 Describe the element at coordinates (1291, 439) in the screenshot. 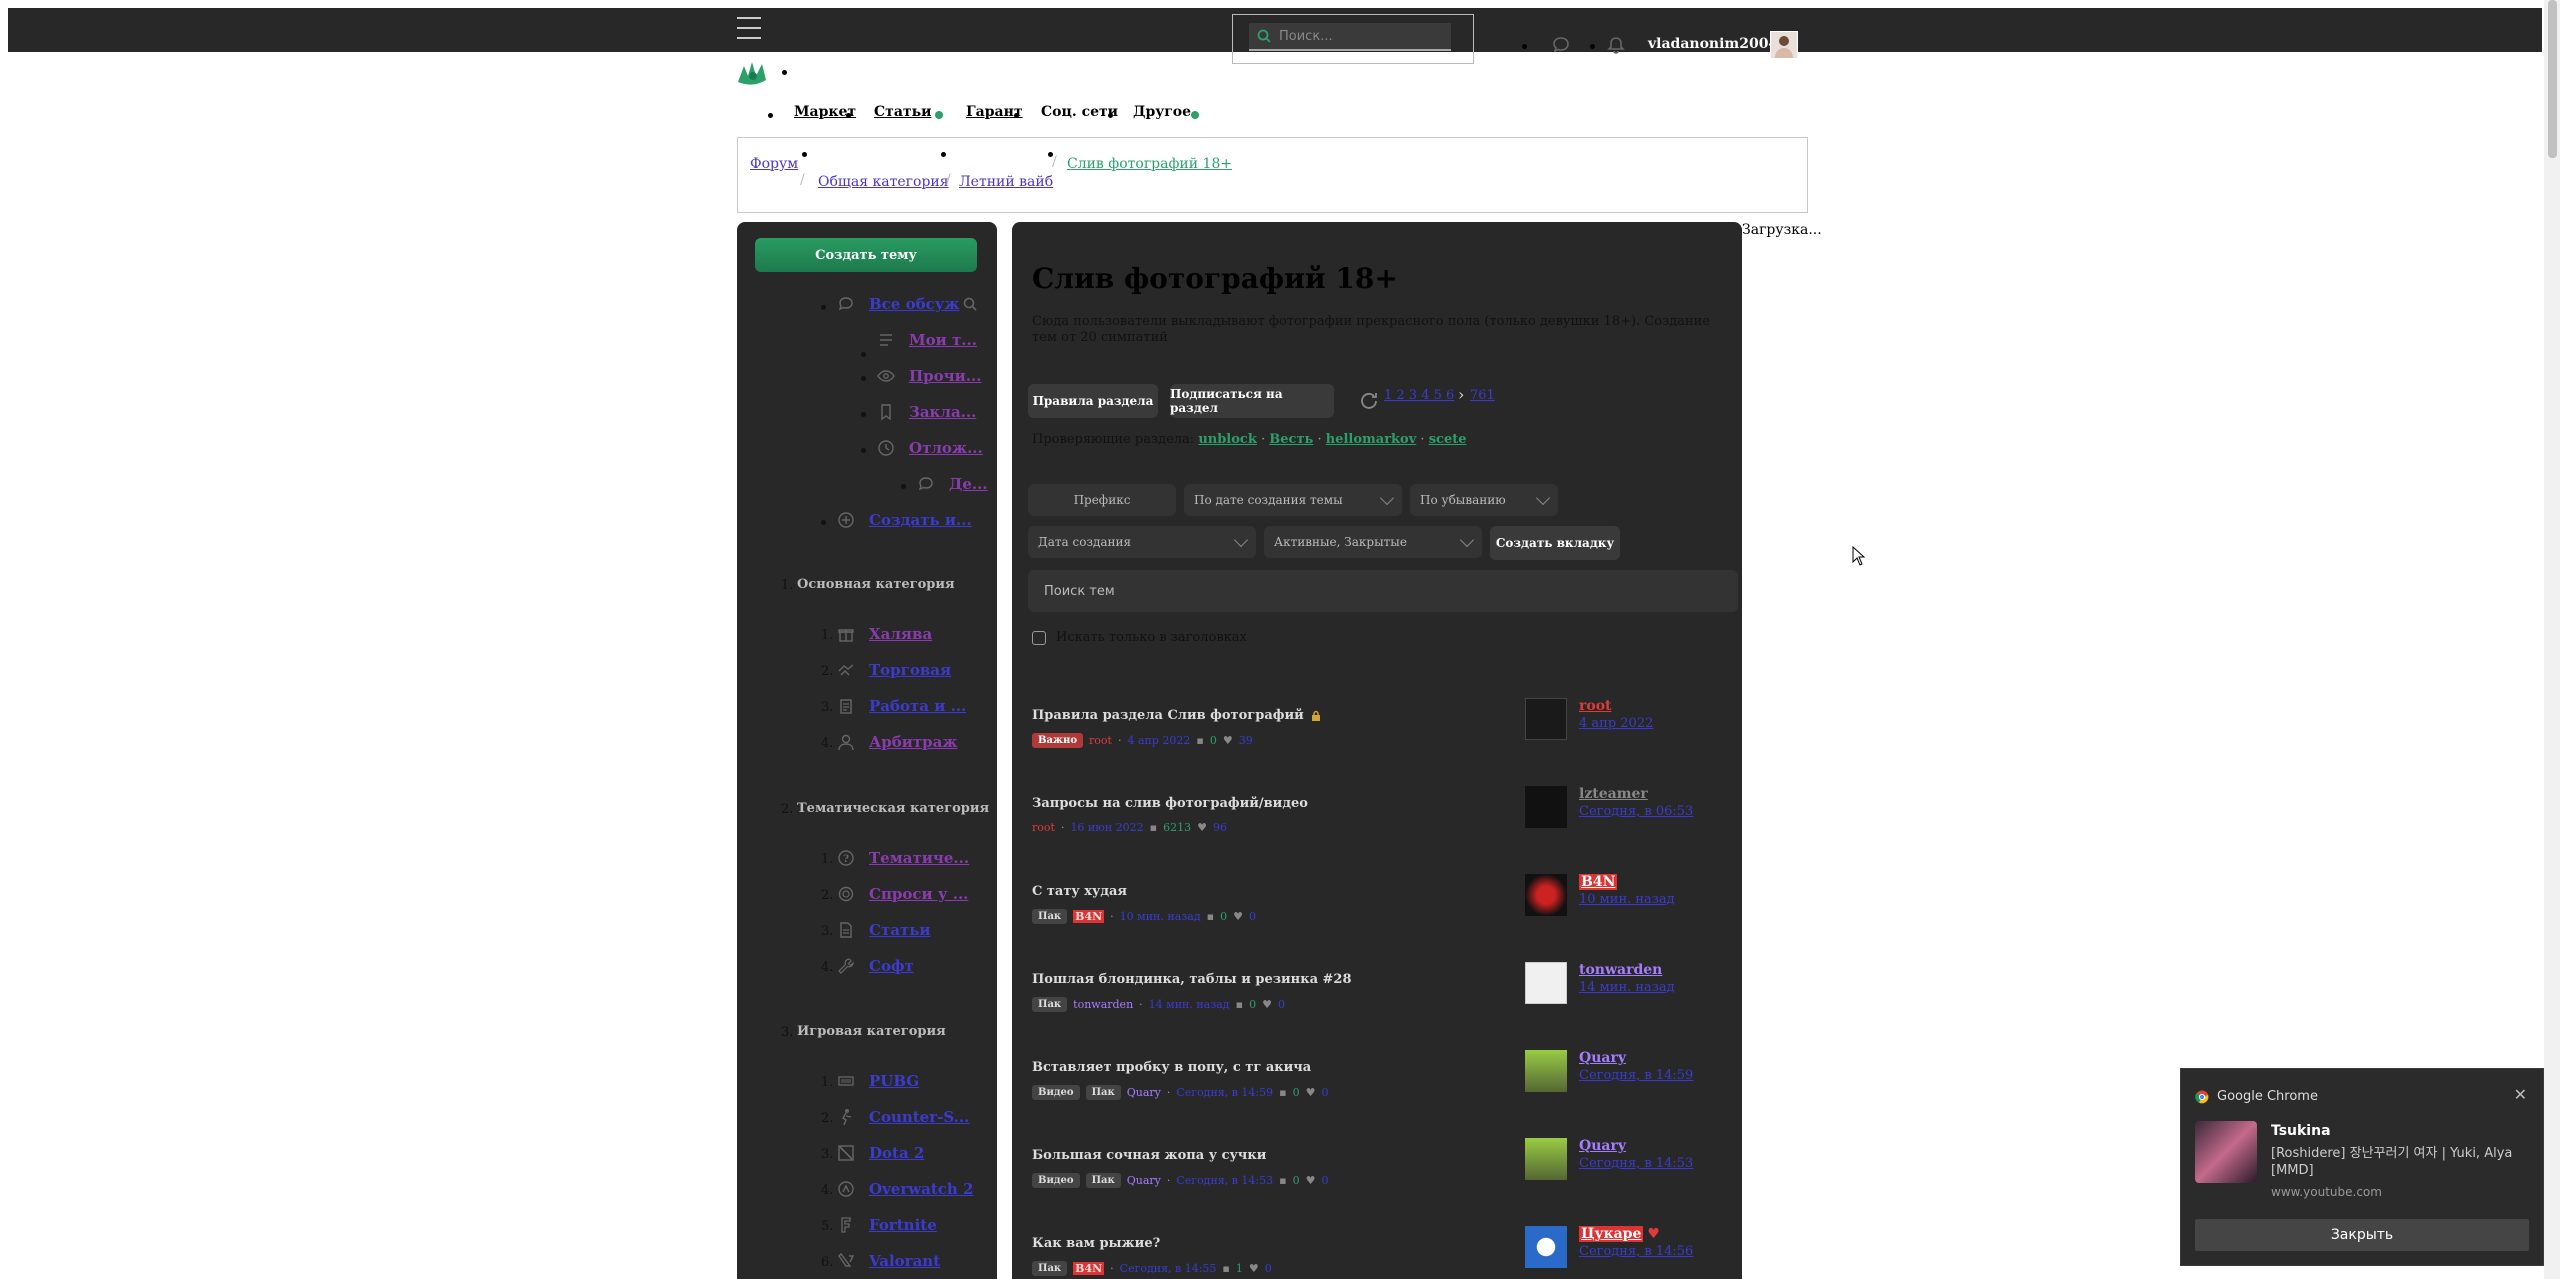

I see `moderator-link: Весть` at that location.